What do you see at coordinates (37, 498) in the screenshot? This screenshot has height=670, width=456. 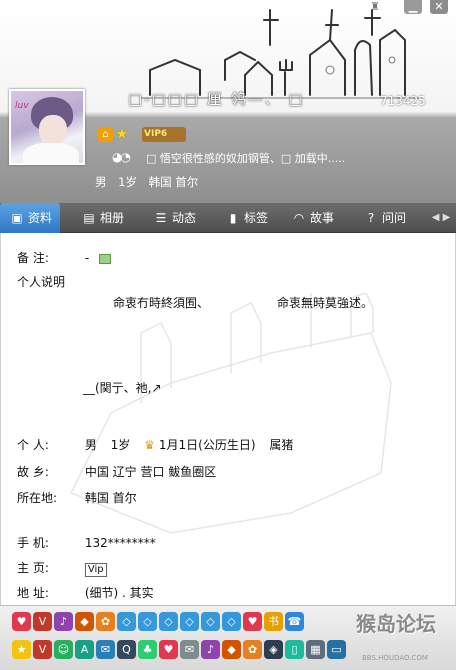 I see `current-location-label: 所在地:` at bounding box center [37, 498].